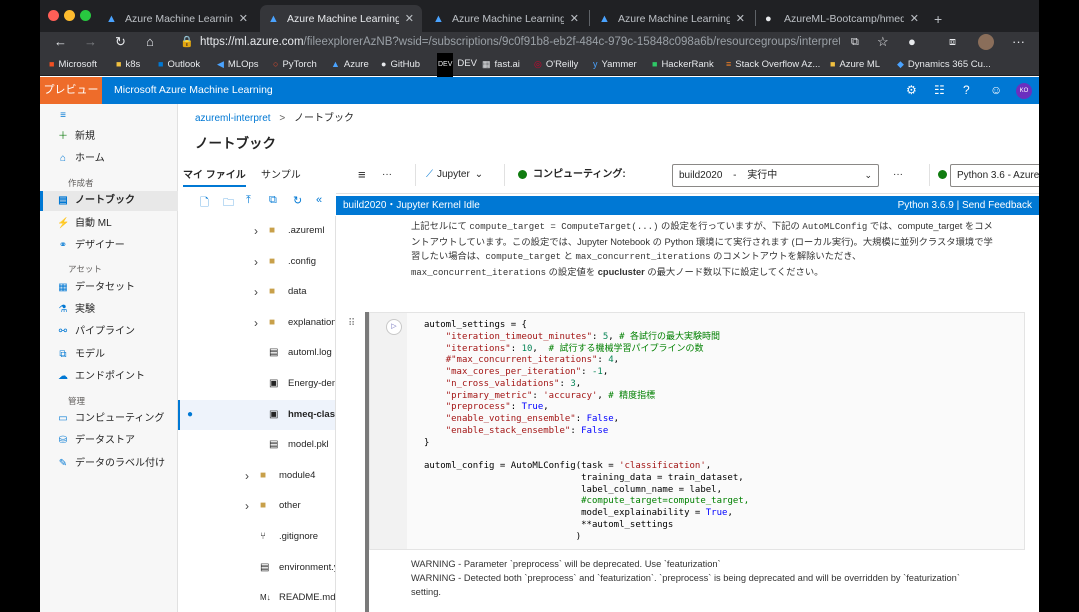 The image size is (1079, 612). Describe the element at coordinates (855, 64) in the screenshot. I see `bookmark-item: ■ Azure ML` at that location.